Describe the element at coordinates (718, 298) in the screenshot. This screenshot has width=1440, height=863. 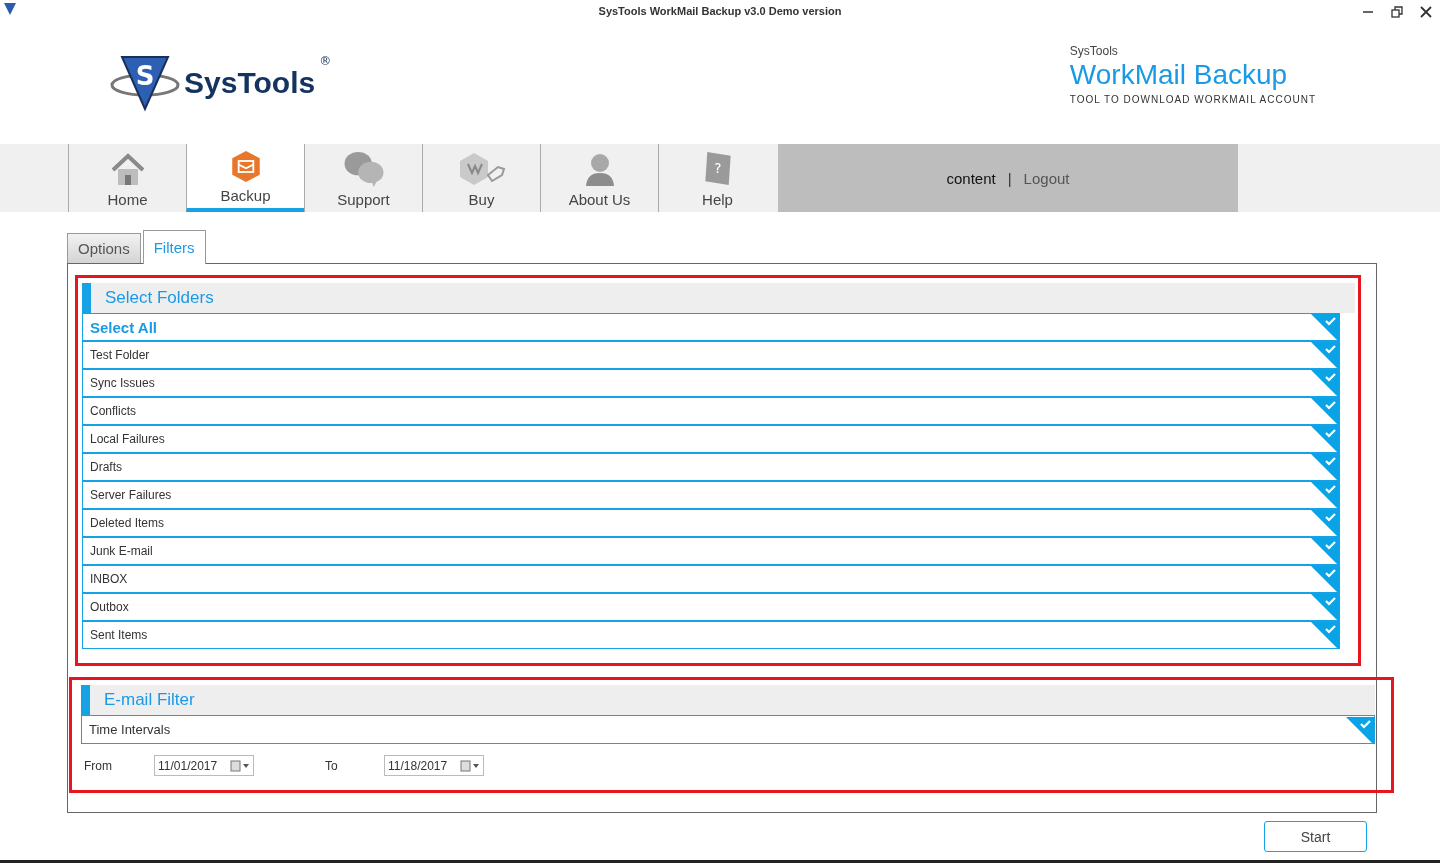
I see `section-header: Select Folders` at that location.